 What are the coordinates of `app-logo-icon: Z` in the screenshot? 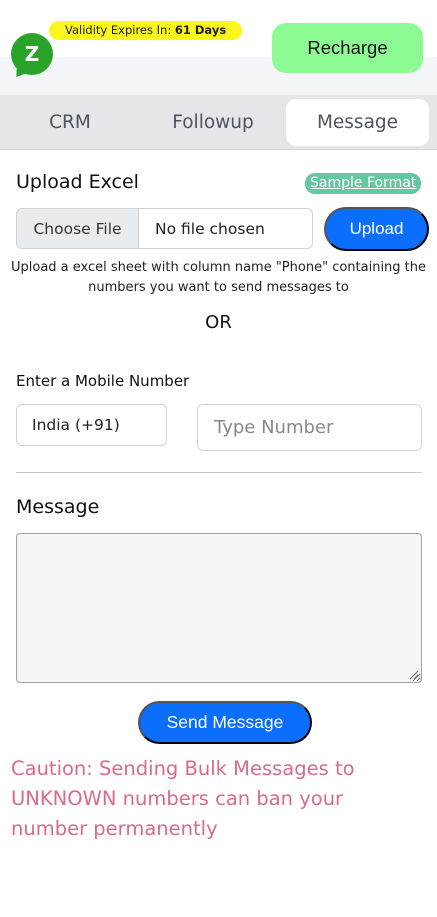 It's located at (32, 54).